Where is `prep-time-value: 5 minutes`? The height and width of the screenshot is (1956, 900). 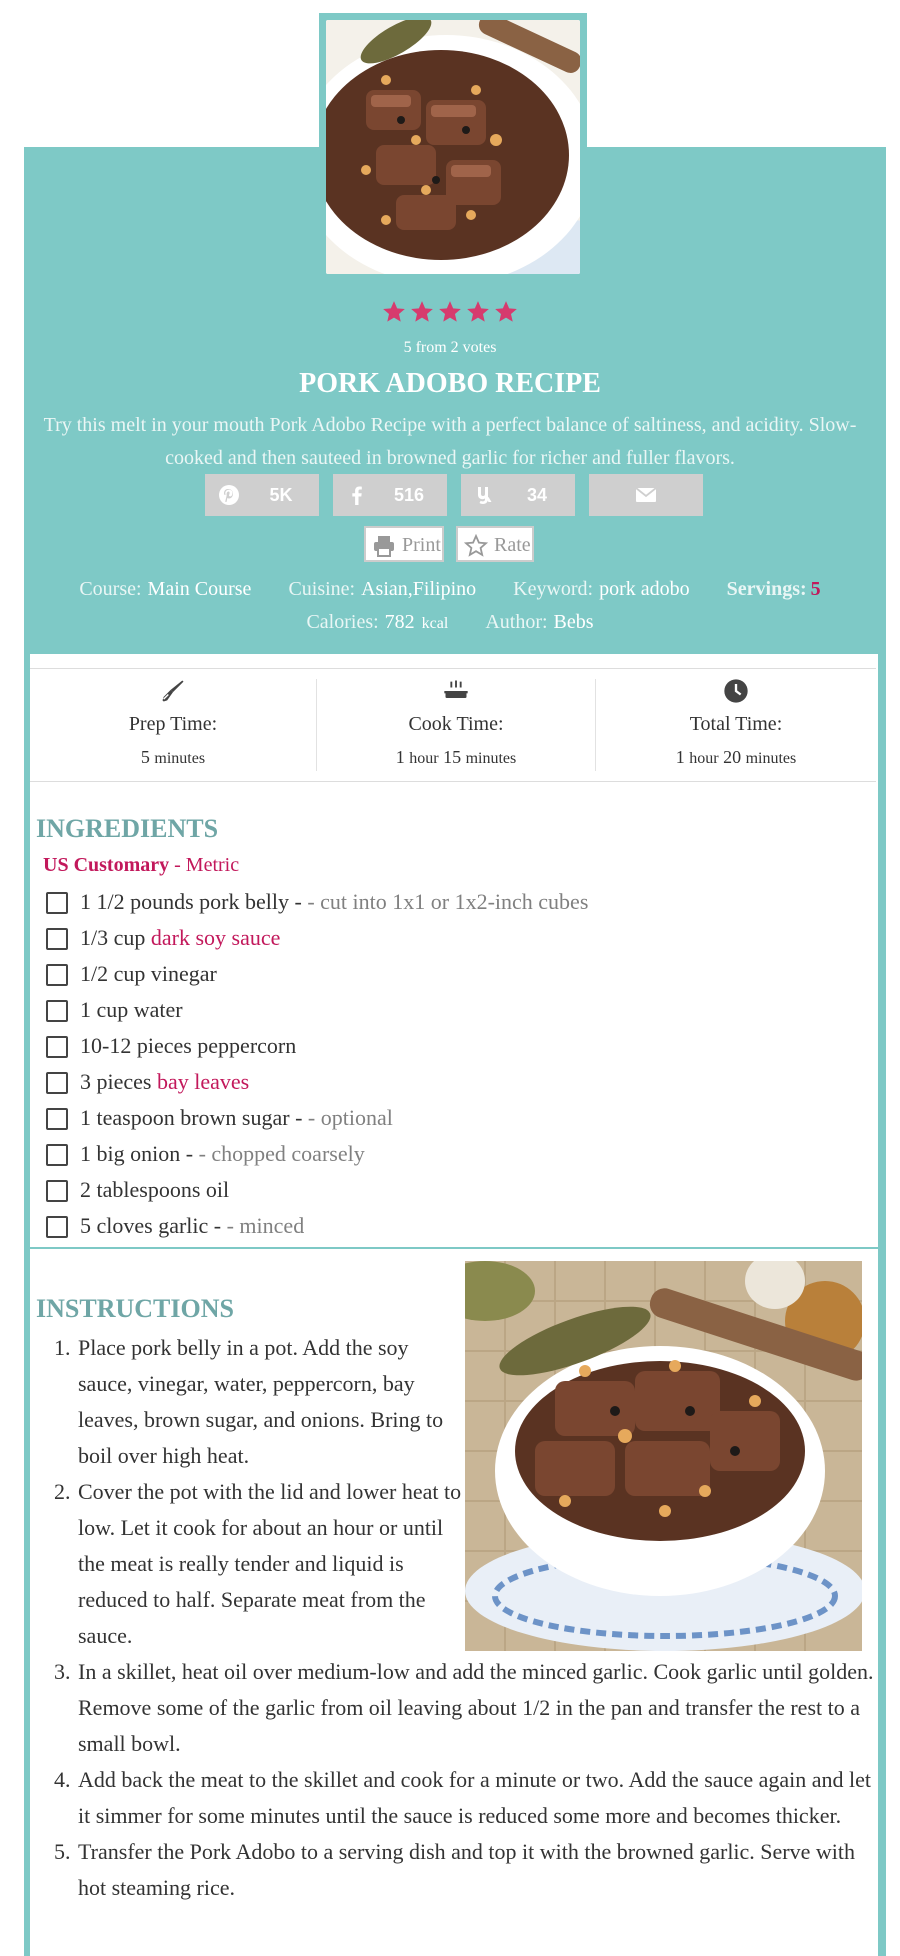
prep-time-value: 5 minutes is located at coordinates (173, 757).